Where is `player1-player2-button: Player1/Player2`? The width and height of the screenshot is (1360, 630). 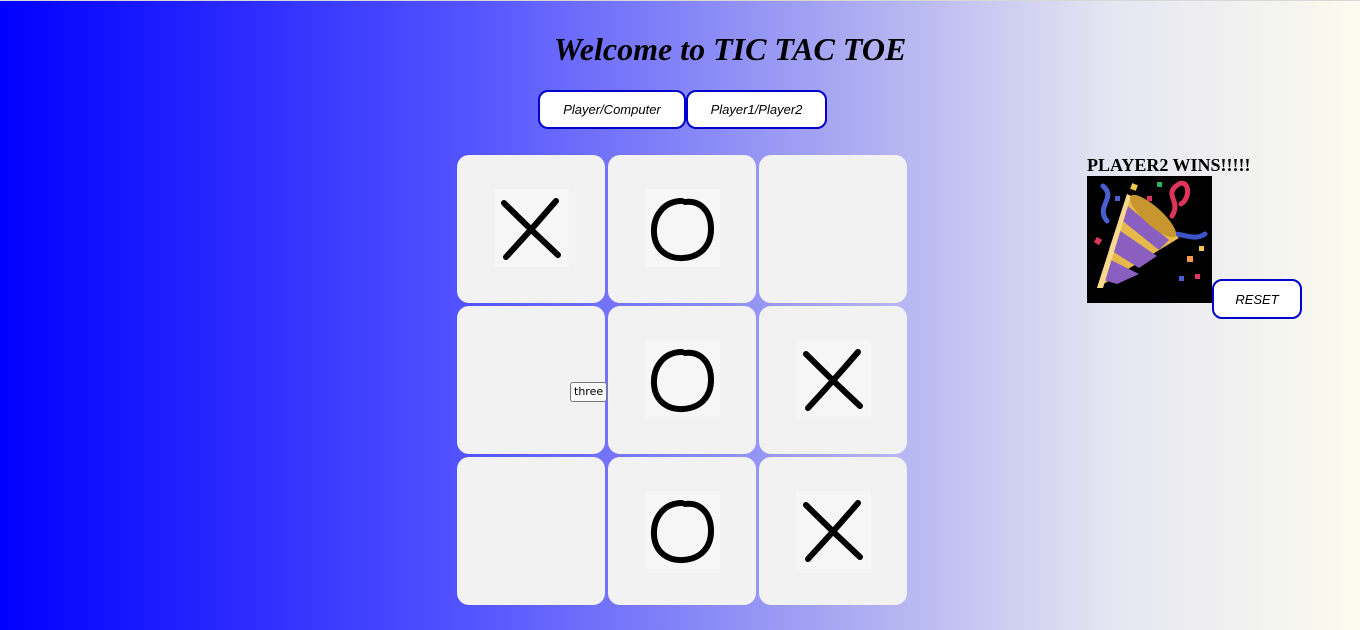
player1-player2-button: Player1/Player2 is located at coordinates (756, 109).